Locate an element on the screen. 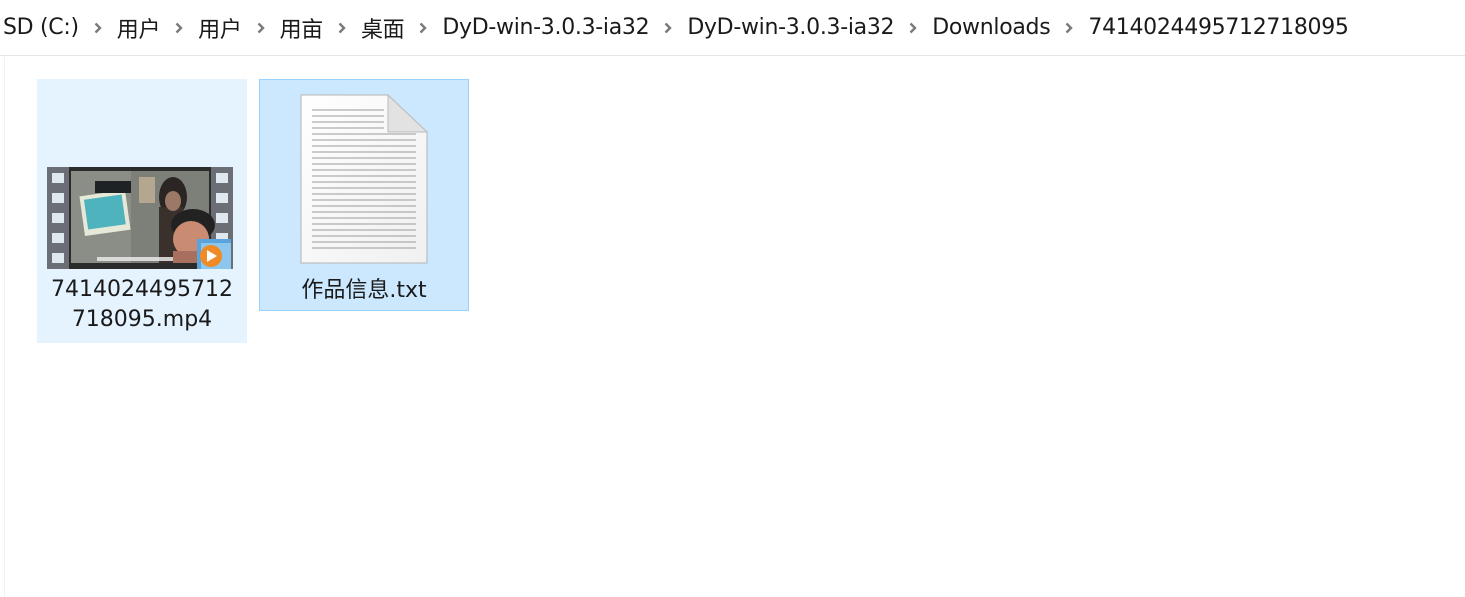 The image size is (1465, 597). breadcrumb-item-desktop: 桌面 is located at coordinates (382, 28).